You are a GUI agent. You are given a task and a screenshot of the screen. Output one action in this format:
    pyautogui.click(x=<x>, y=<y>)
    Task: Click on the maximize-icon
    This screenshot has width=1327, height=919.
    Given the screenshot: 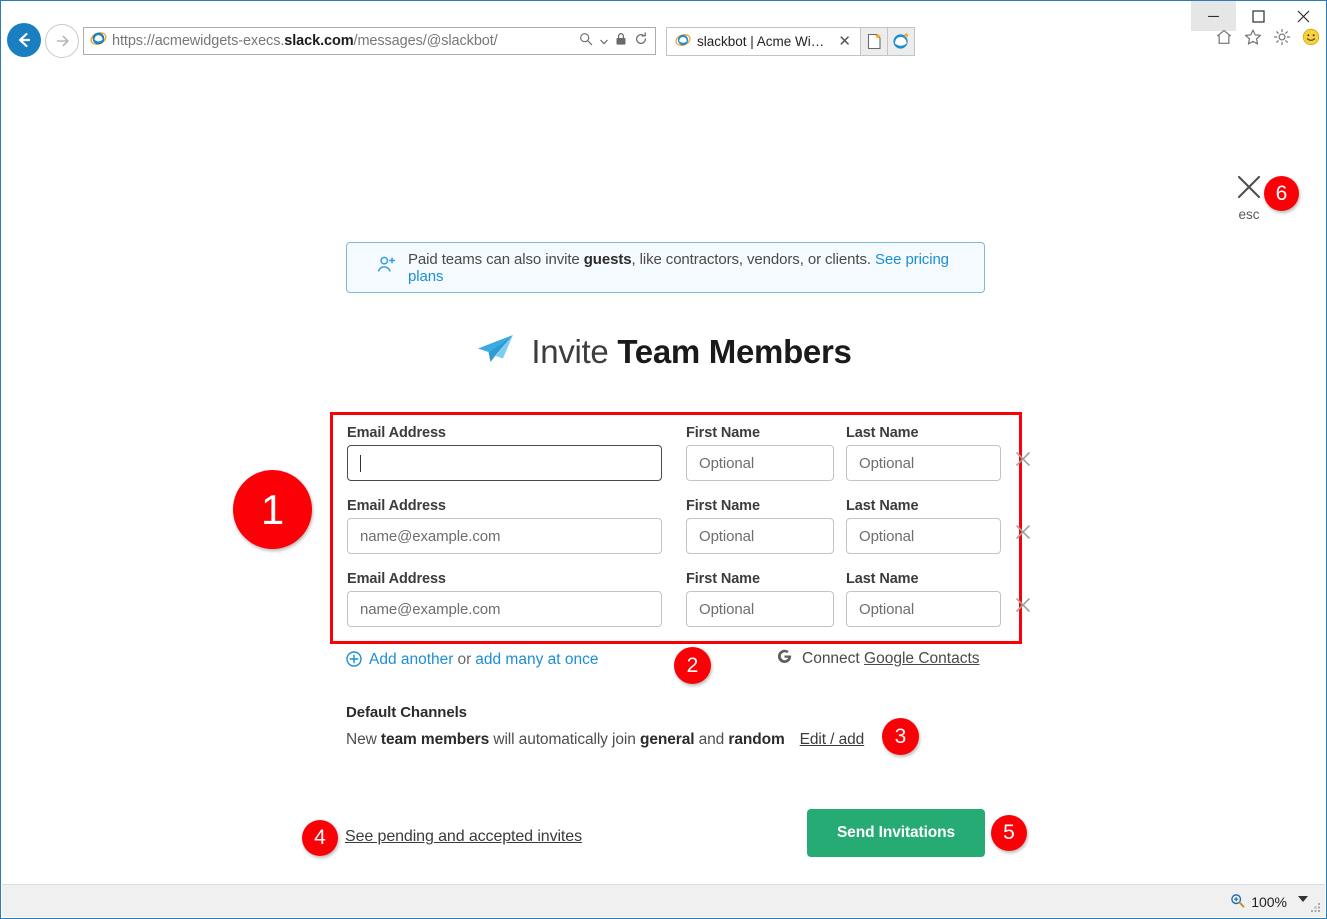 What is the action you would take?
    pyautogui.click(x=1258, y=16)
    